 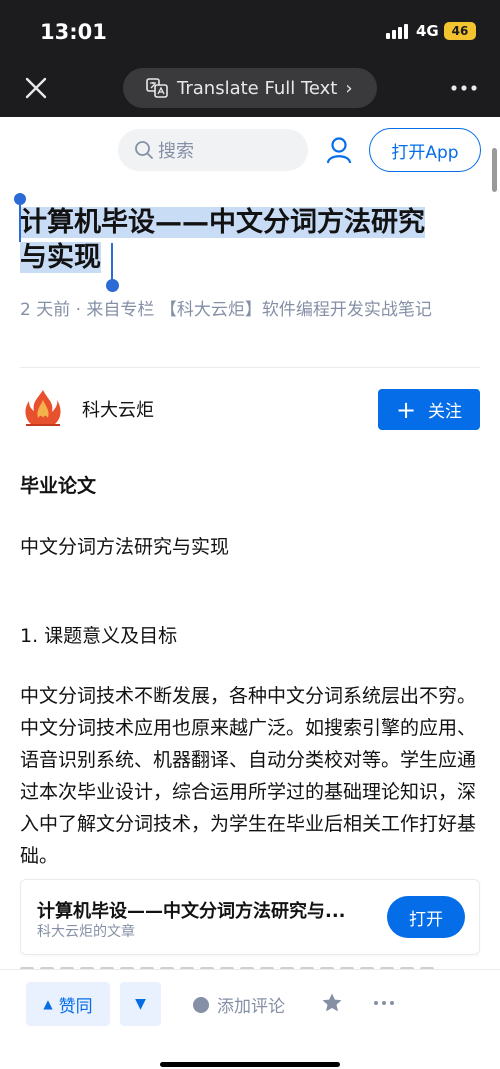 I want to click on article-title: 计算机毕设——中文分词方法研究 与实现, so click(x=250, y=240).